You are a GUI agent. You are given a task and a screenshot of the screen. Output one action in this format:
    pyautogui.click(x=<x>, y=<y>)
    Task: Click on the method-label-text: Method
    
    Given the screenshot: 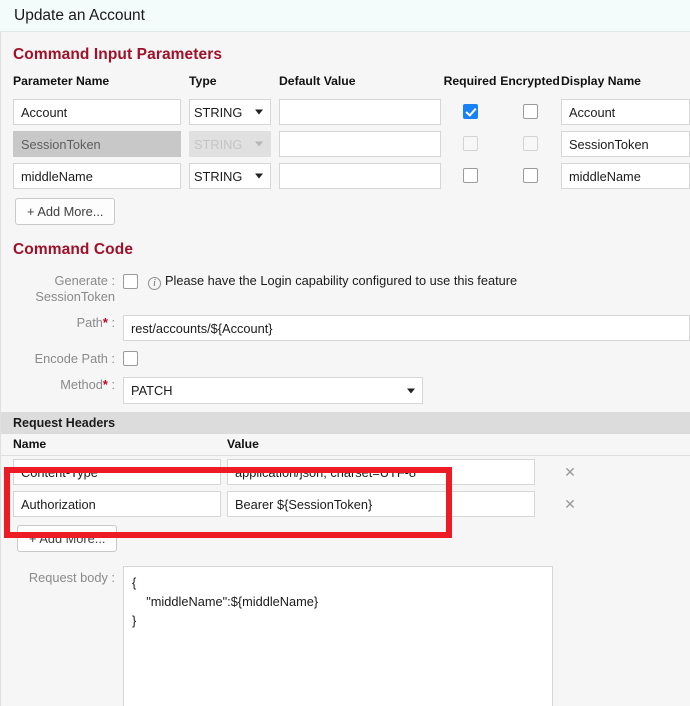 What is the action you would take?
    pyautogui.click(x=81, y=384)
    